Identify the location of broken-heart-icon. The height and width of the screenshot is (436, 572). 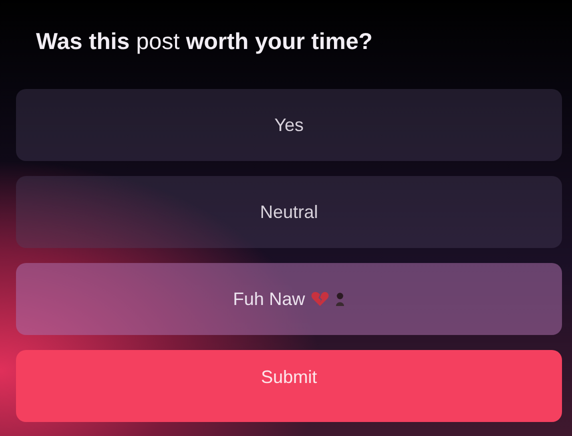
(320, 299).